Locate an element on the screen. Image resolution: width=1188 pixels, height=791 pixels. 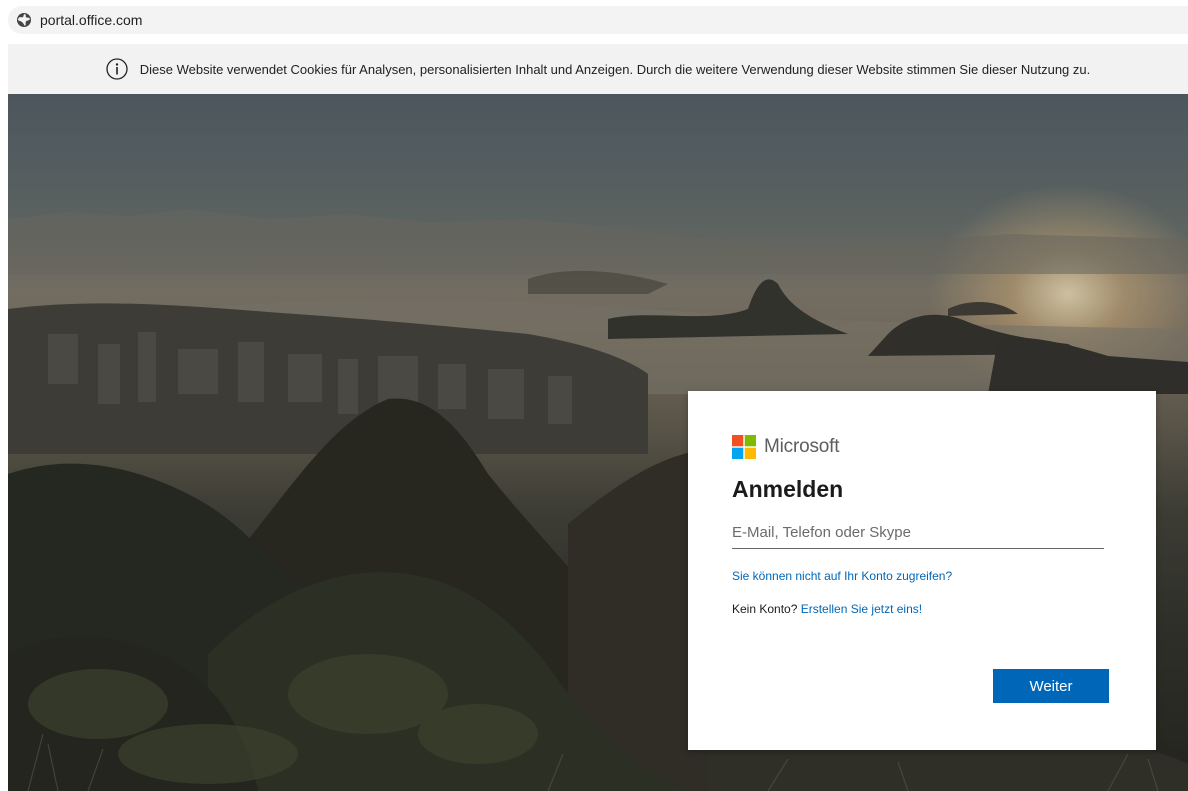
globe-icon is located at coordinates (24, 20).